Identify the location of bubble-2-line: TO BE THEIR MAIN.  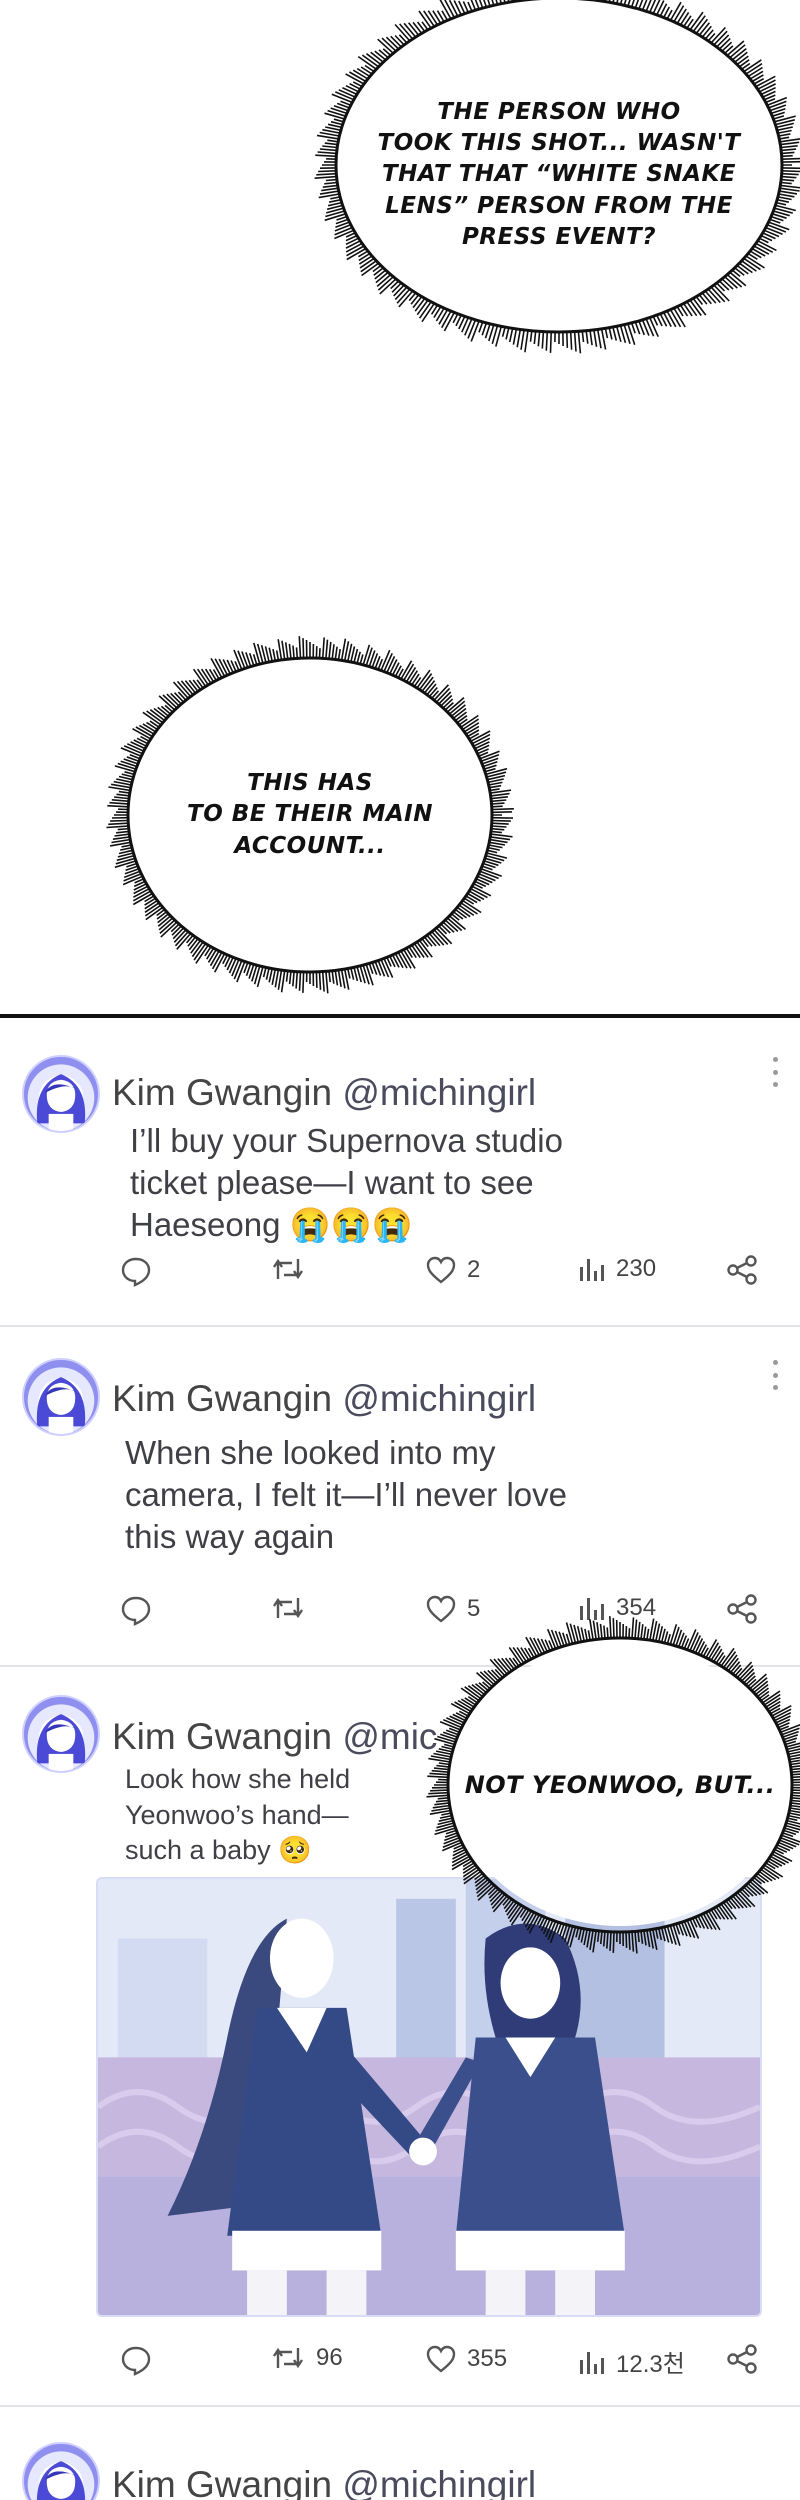
(310, 814).